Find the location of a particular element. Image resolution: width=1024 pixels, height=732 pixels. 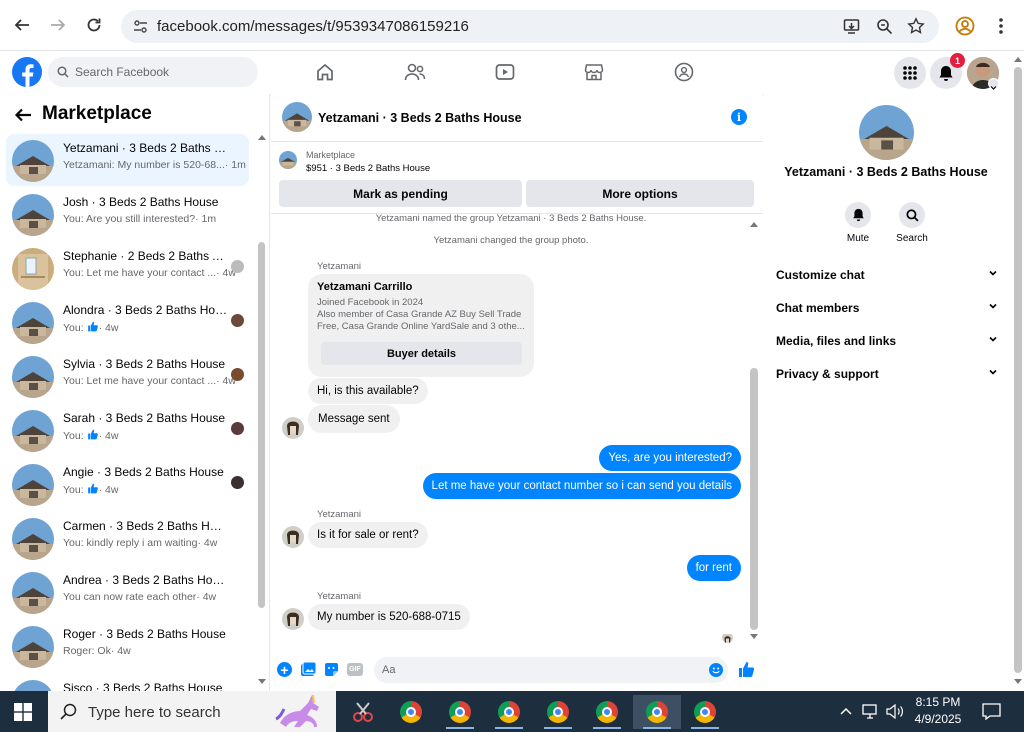

media-files-links-row: Media, files and links is located at coordinates (888, 341).